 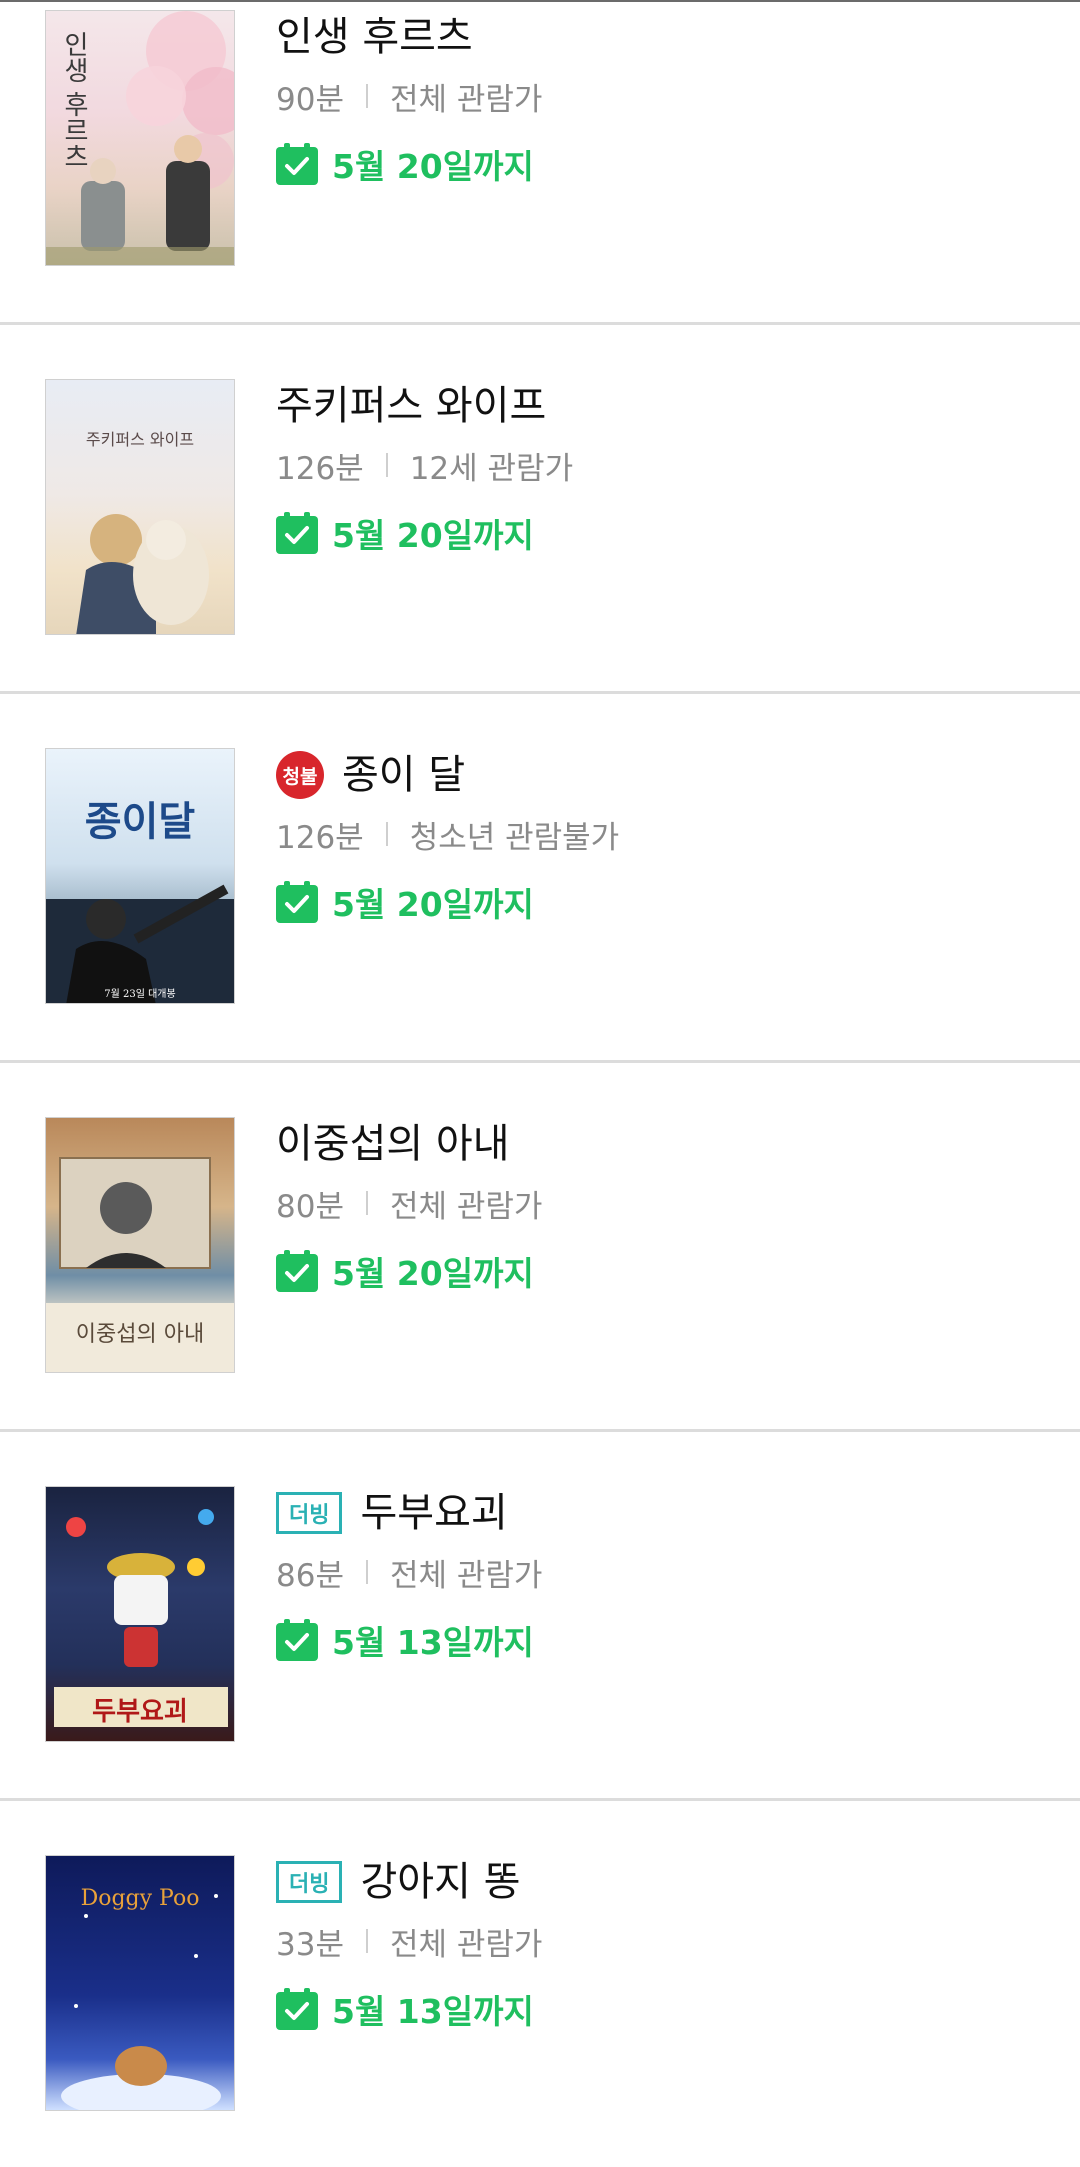 I want to click on movie-poster: Doggy Poo, so click(x=140, y=1983).